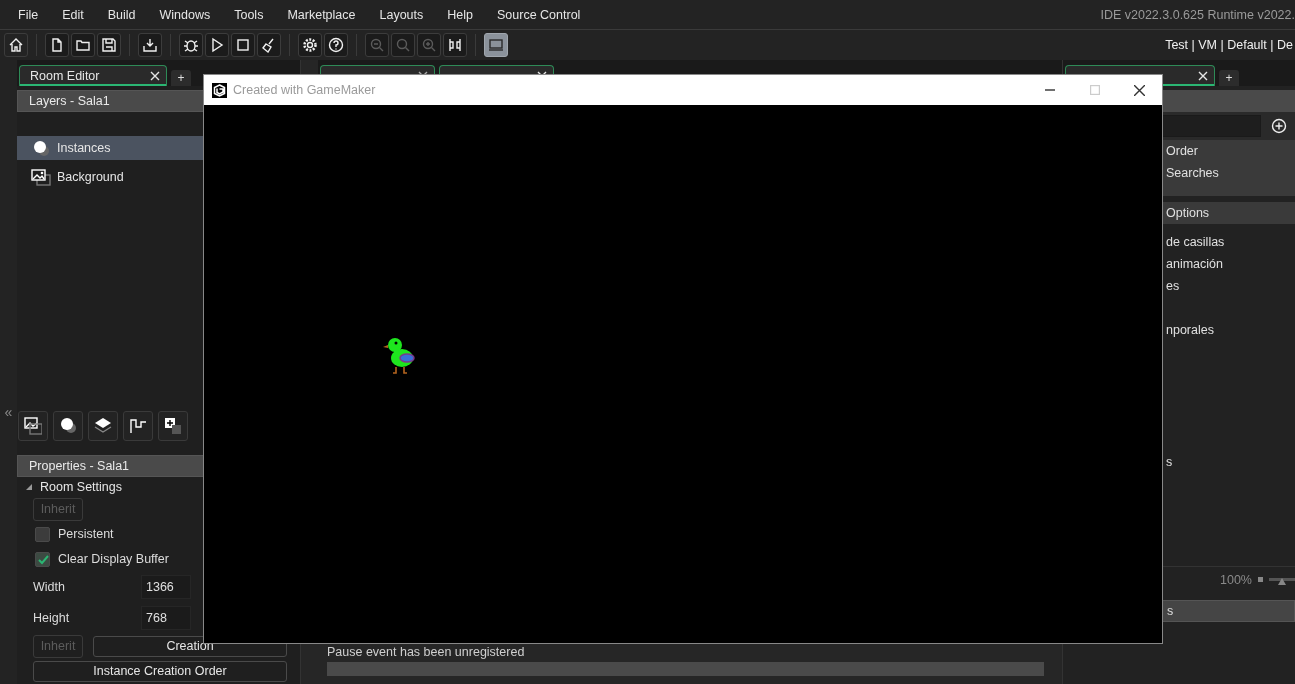  What do you see at coordinates (426, 653) in the screenshot?
I see `output-text: Pause event has been unregistered` at bounding box center [426, 653].